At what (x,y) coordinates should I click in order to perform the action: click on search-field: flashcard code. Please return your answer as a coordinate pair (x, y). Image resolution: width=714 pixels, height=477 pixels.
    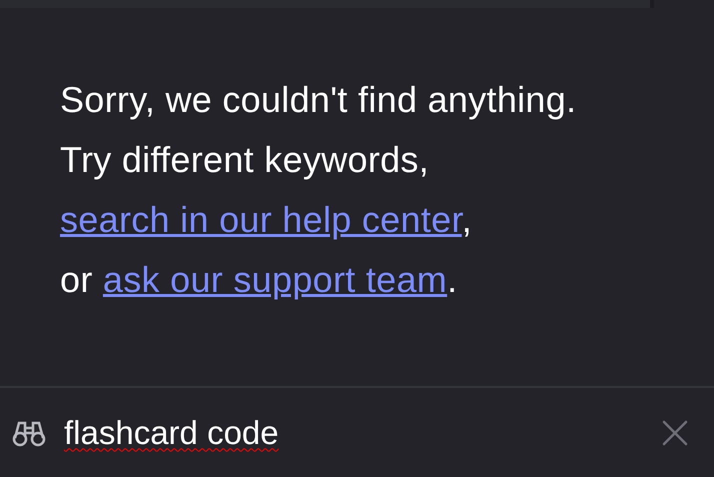
    Looking at the image, I should click on (362, 432).